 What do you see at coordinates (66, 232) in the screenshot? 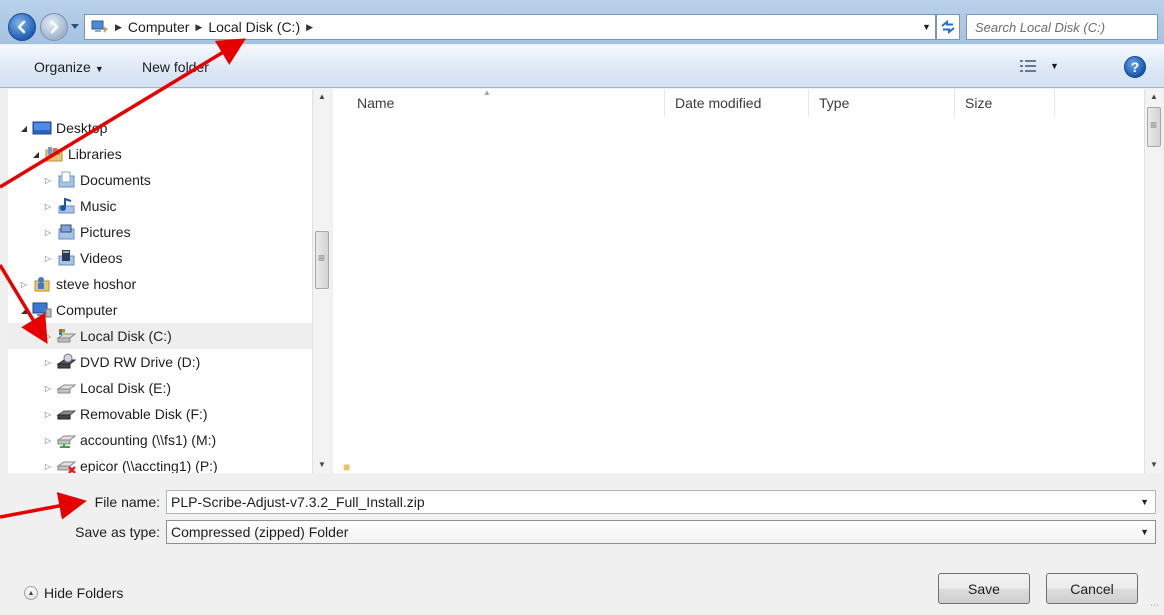
I see `pictures-icon` at bounding box center [66, 232].